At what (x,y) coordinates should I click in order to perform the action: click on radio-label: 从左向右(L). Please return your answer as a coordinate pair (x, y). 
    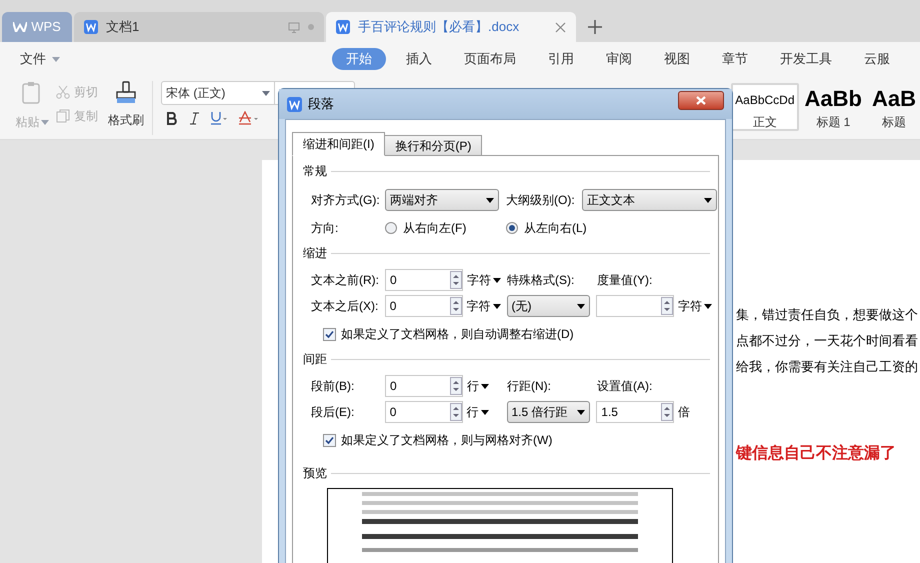
    Looking at the image, I should click on (555, 228).